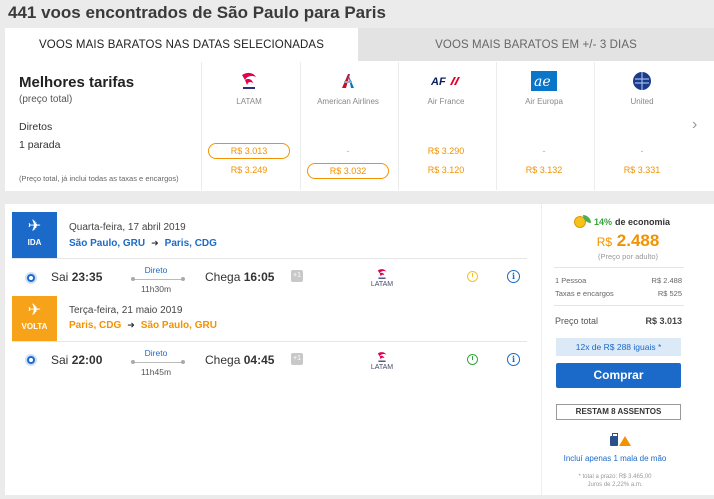 Image resolution: width=714 pixels, height=499 pixels. Describe the element at coordinates (107, 243) in the screenshot. I see `outbound-from: São Paulo, GRU` at that location.